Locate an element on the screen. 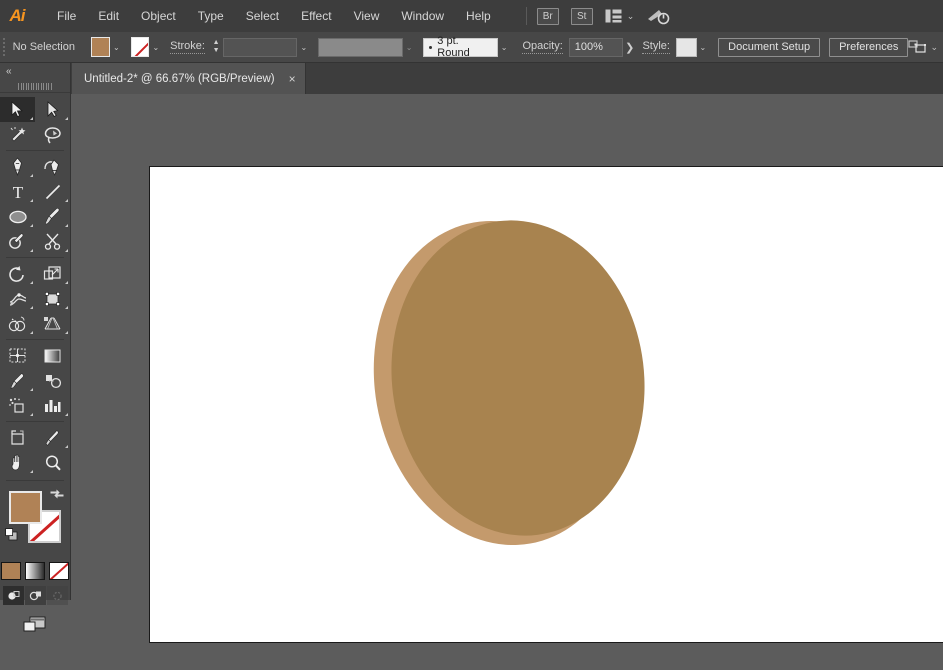  opacity-label: Opacity: is located at coordinates (542, 47).